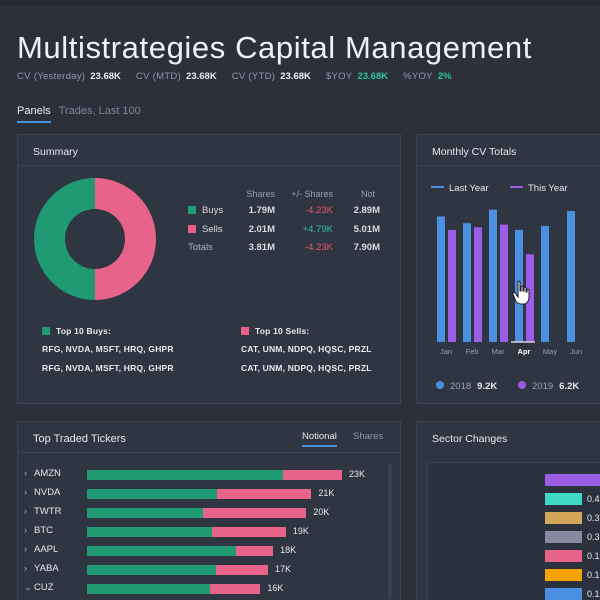 This screenshot has width=600, height=600. What do you see at coordinates (198, 570) in the screenshot?
I see `ticker-row: › YABA 17K` at bounding box center [198, 570].